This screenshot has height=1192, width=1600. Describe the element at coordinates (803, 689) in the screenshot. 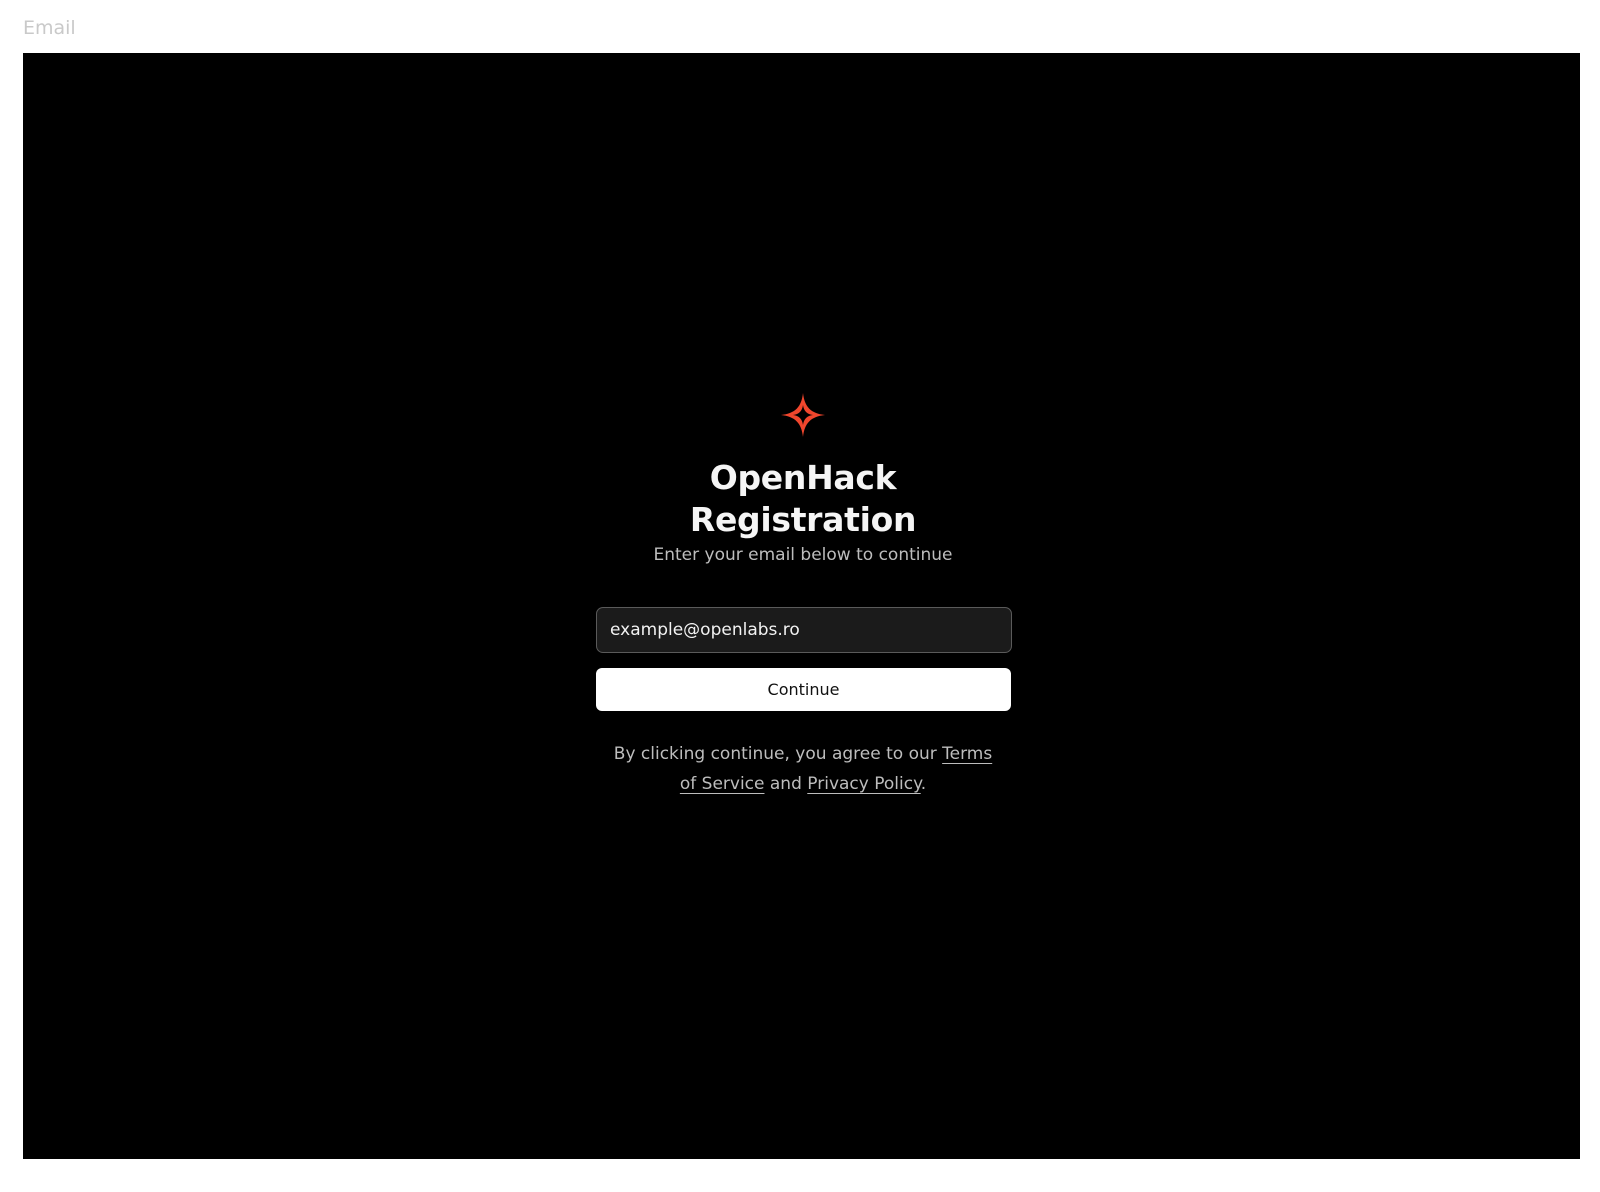

I see `continue-button: Continue` at that location.